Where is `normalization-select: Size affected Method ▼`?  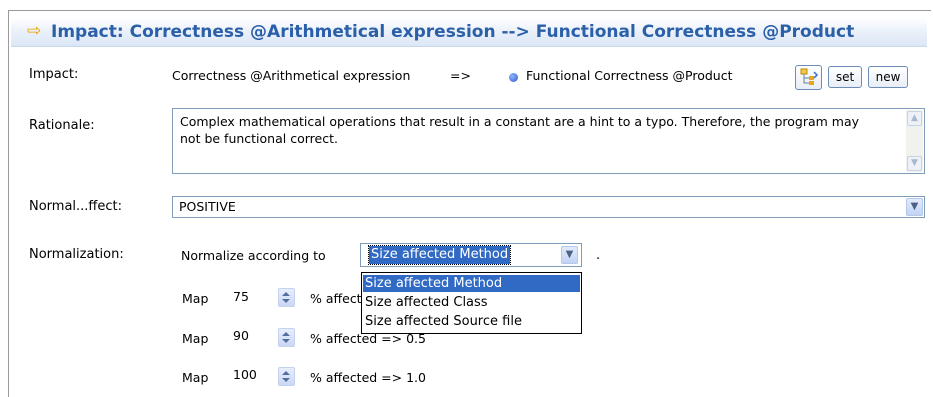
normalization-select: Size affected Method ▼ is located at coordinates (471, 255).